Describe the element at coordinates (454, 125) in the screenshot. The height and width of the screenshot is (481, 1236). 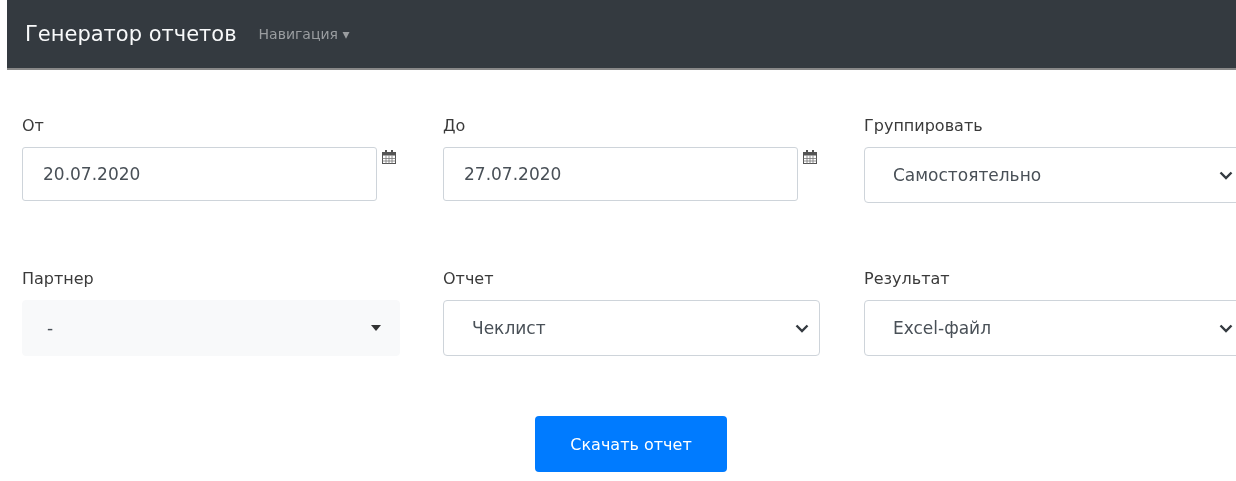
I see `field-label: До` at that location.